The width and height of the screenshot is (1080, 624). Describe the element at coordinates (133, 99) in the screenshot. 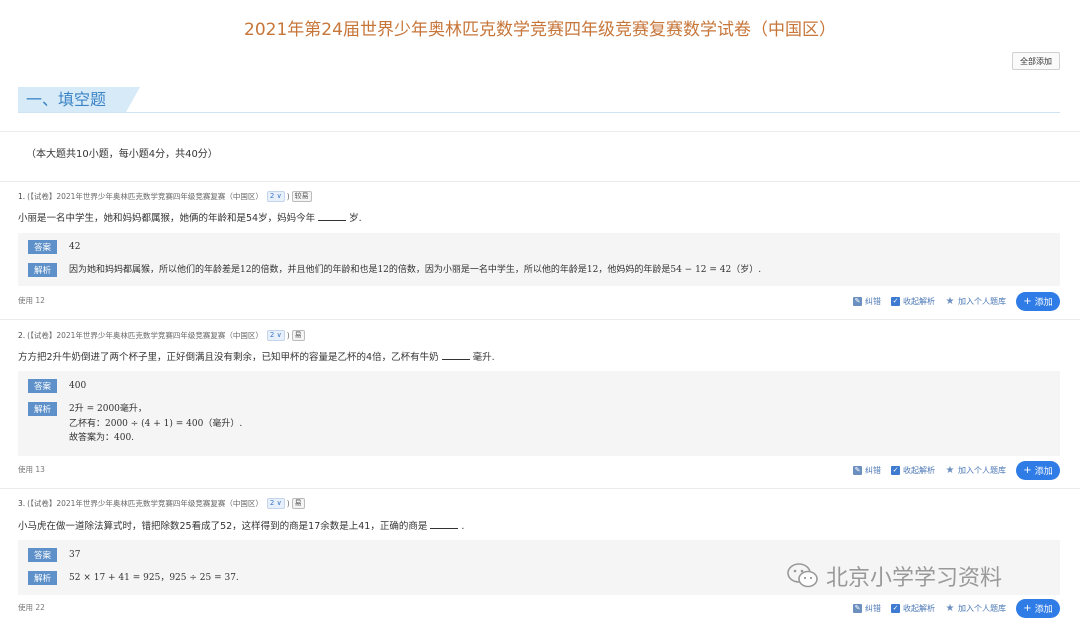

I see `section-tab-tail` at that location.